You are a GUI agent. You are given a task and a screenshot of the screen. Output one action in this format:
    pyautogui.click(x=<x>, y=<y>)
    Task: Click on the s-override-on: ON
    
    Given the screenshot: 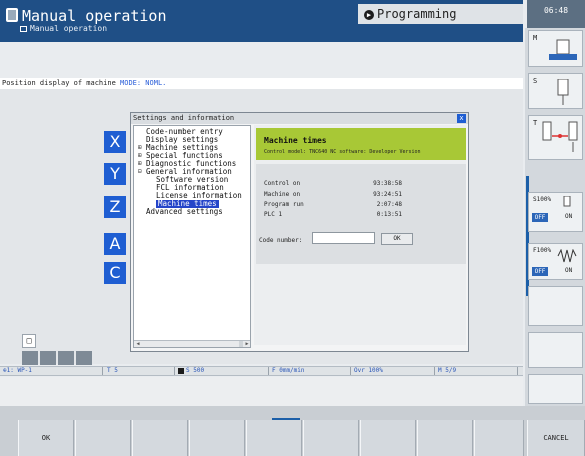 What is the action you would take?
    pyautogui.click(x=568, y=216)
    